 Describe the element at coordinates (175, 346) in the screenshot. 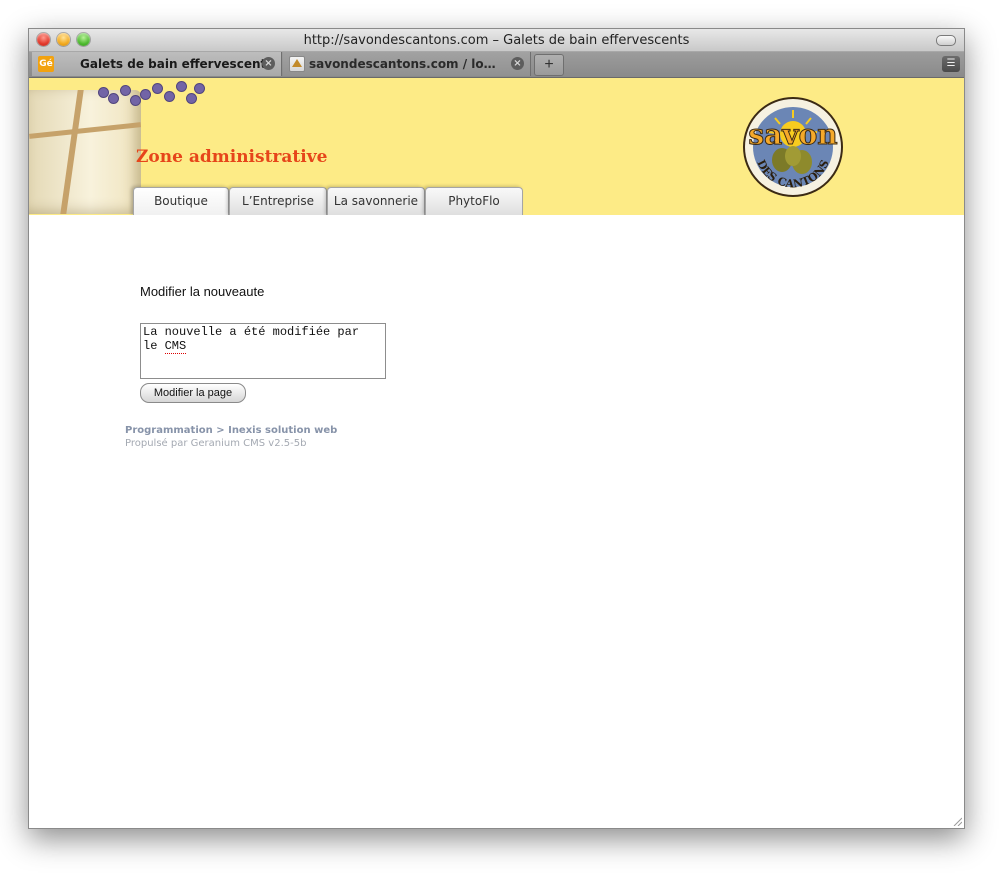

I see `misspelled-word: CMS` at that location.